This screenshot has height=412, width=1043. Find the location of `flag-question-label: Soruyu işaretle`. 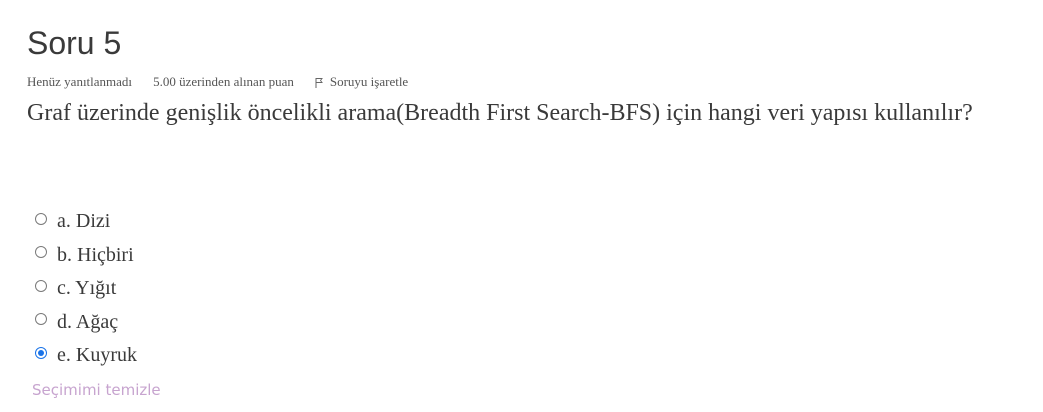

flag-question-label: Soruyu işaretle is located at coordinates (369, 81).